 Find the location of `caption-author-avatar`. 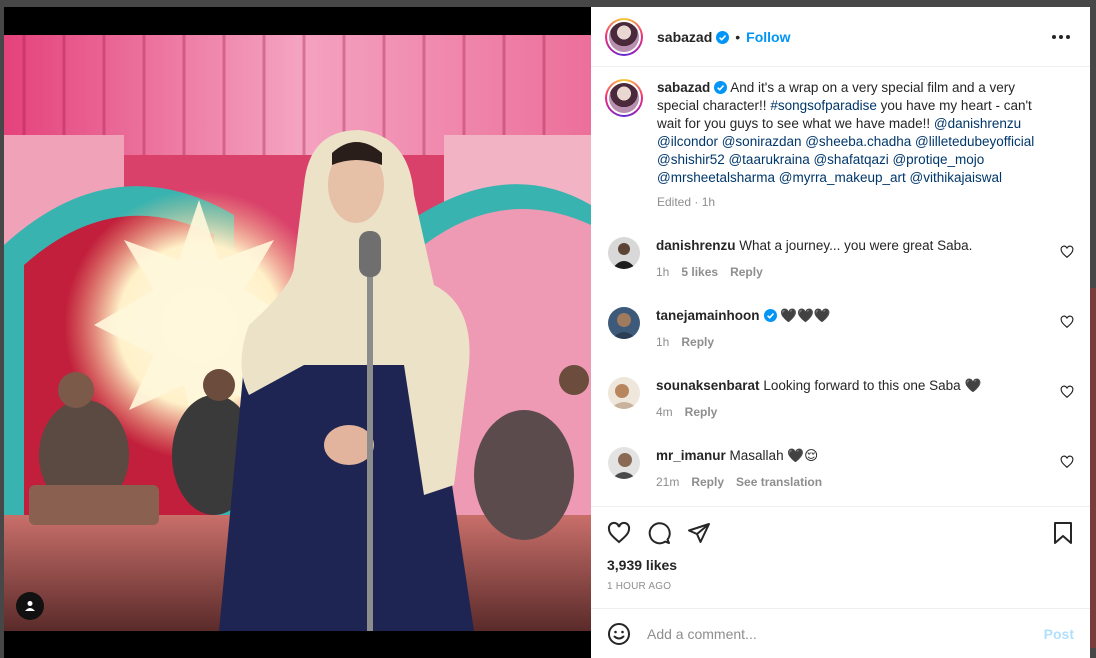

caption-author-avatar is located at coordinates (624, 98).